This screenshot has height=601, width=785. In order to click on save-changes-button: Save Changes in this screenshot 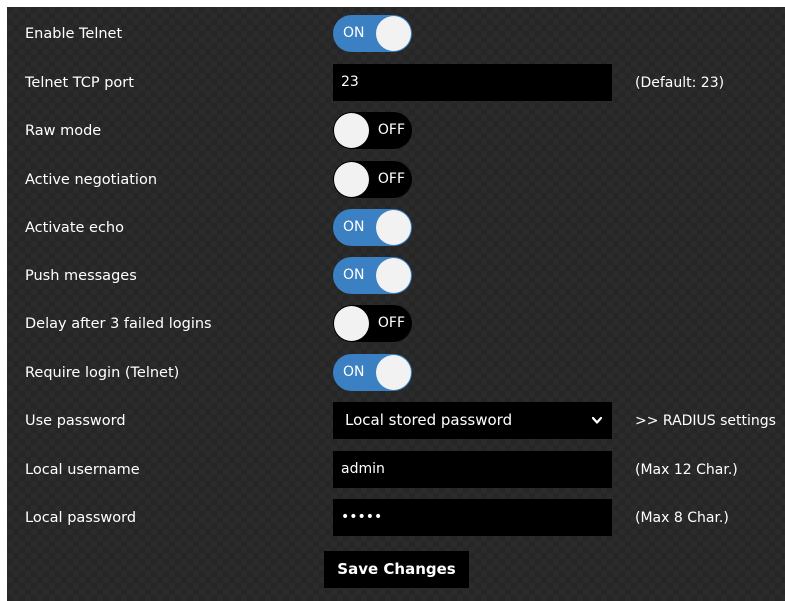, I will do `click(396, 569)`.